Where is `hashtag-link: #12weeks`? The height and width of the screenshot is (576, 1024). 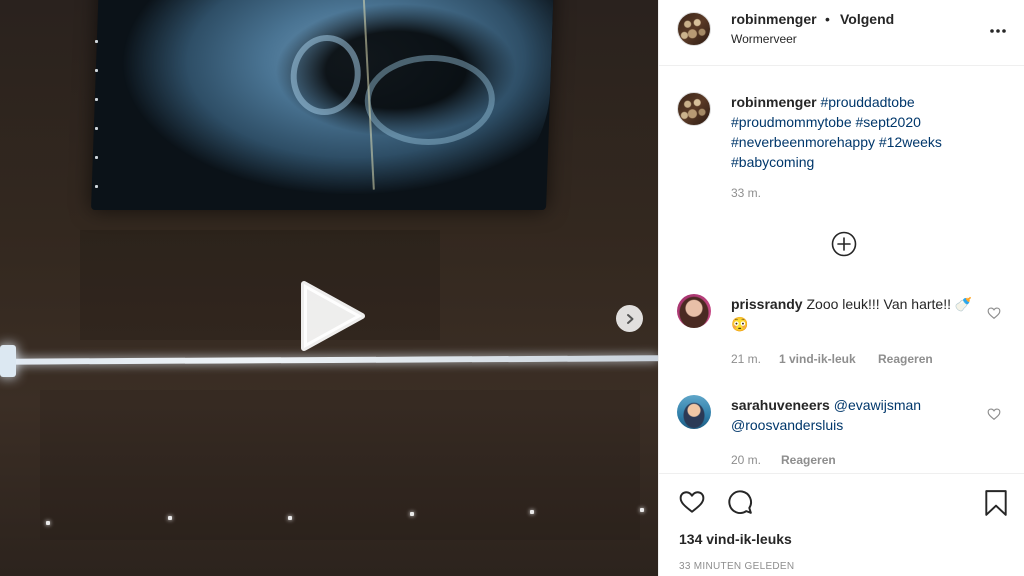 hashtag-link: #12weeks is located at coordinates (910, 142).